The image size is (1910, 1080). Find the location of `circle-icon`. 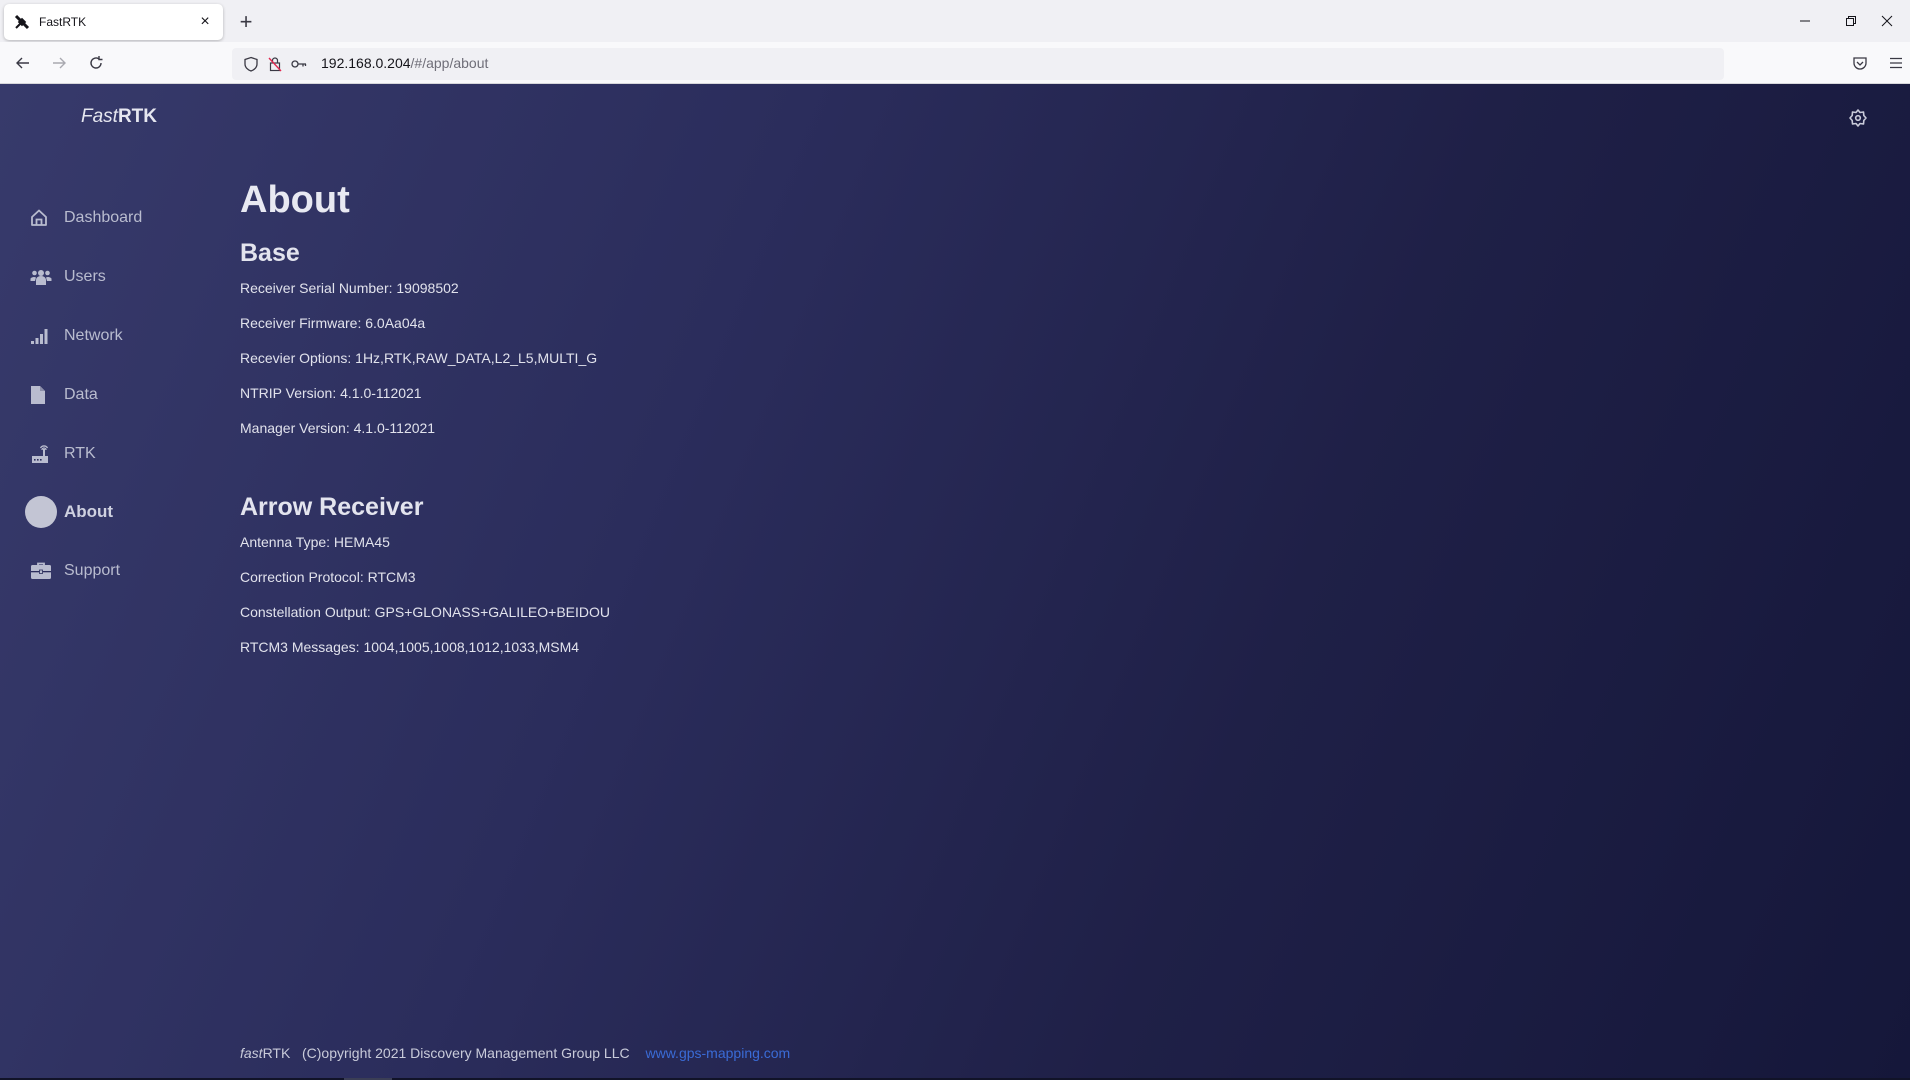

circle-icon is located at coordinates (41, 512).